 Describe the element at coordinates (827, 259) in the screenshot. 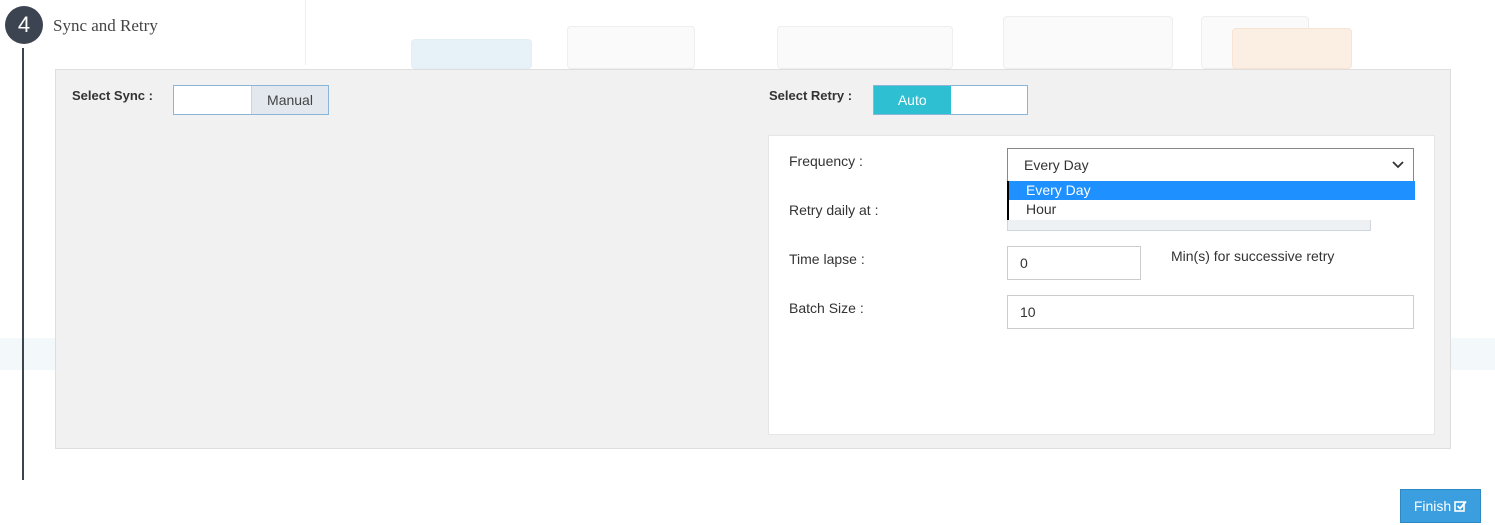

I see `time-lapse-label: Time lapse :` at that location.